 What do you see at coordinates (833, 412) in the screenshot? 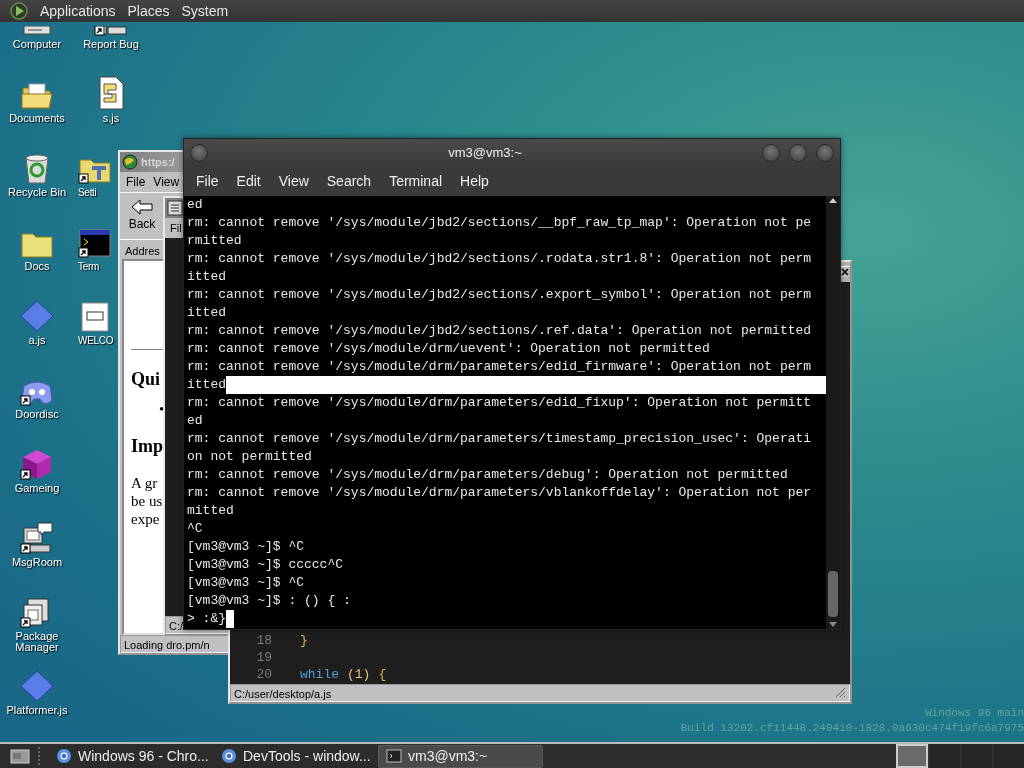
I see `scrollbar` at bounding box center [833, 412].